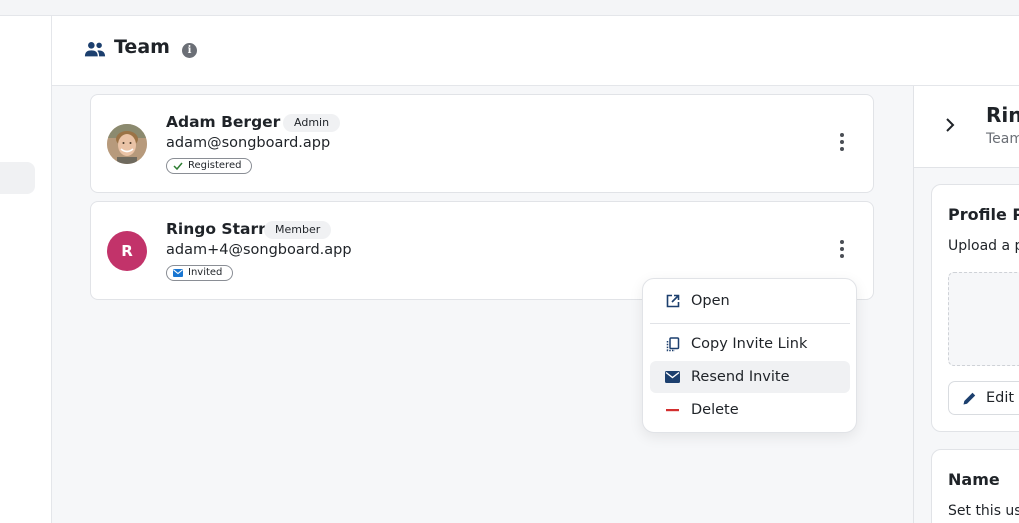  I want to click on detail-member-subtitle: Team, so click(1002, 139).